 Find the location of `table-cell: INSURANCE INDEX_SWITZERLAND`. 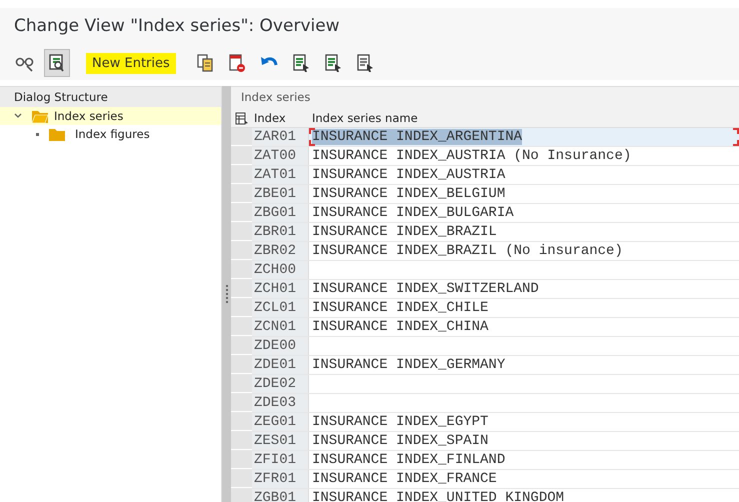

table-cell: INSURANCE INDEX_SWITZERLAND is located at coordinates (524, 289).